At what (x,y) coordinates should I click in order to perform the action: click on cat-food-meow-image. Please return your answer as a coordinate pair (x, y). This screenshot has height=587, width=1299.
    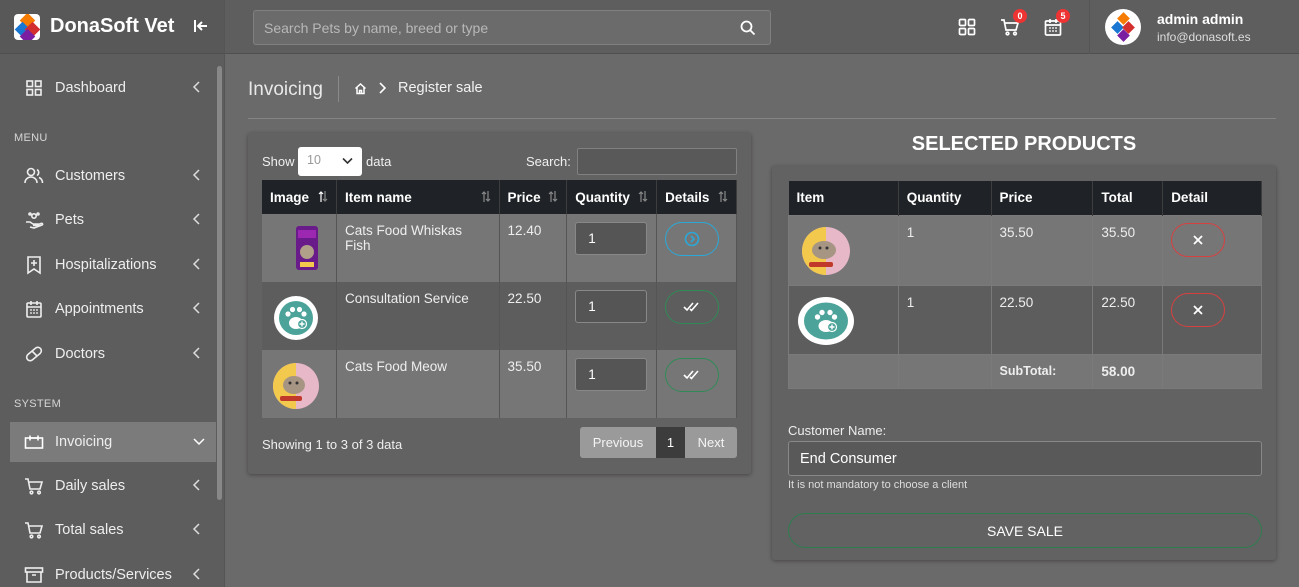
    Looking at the image, I should click on (296, 386).